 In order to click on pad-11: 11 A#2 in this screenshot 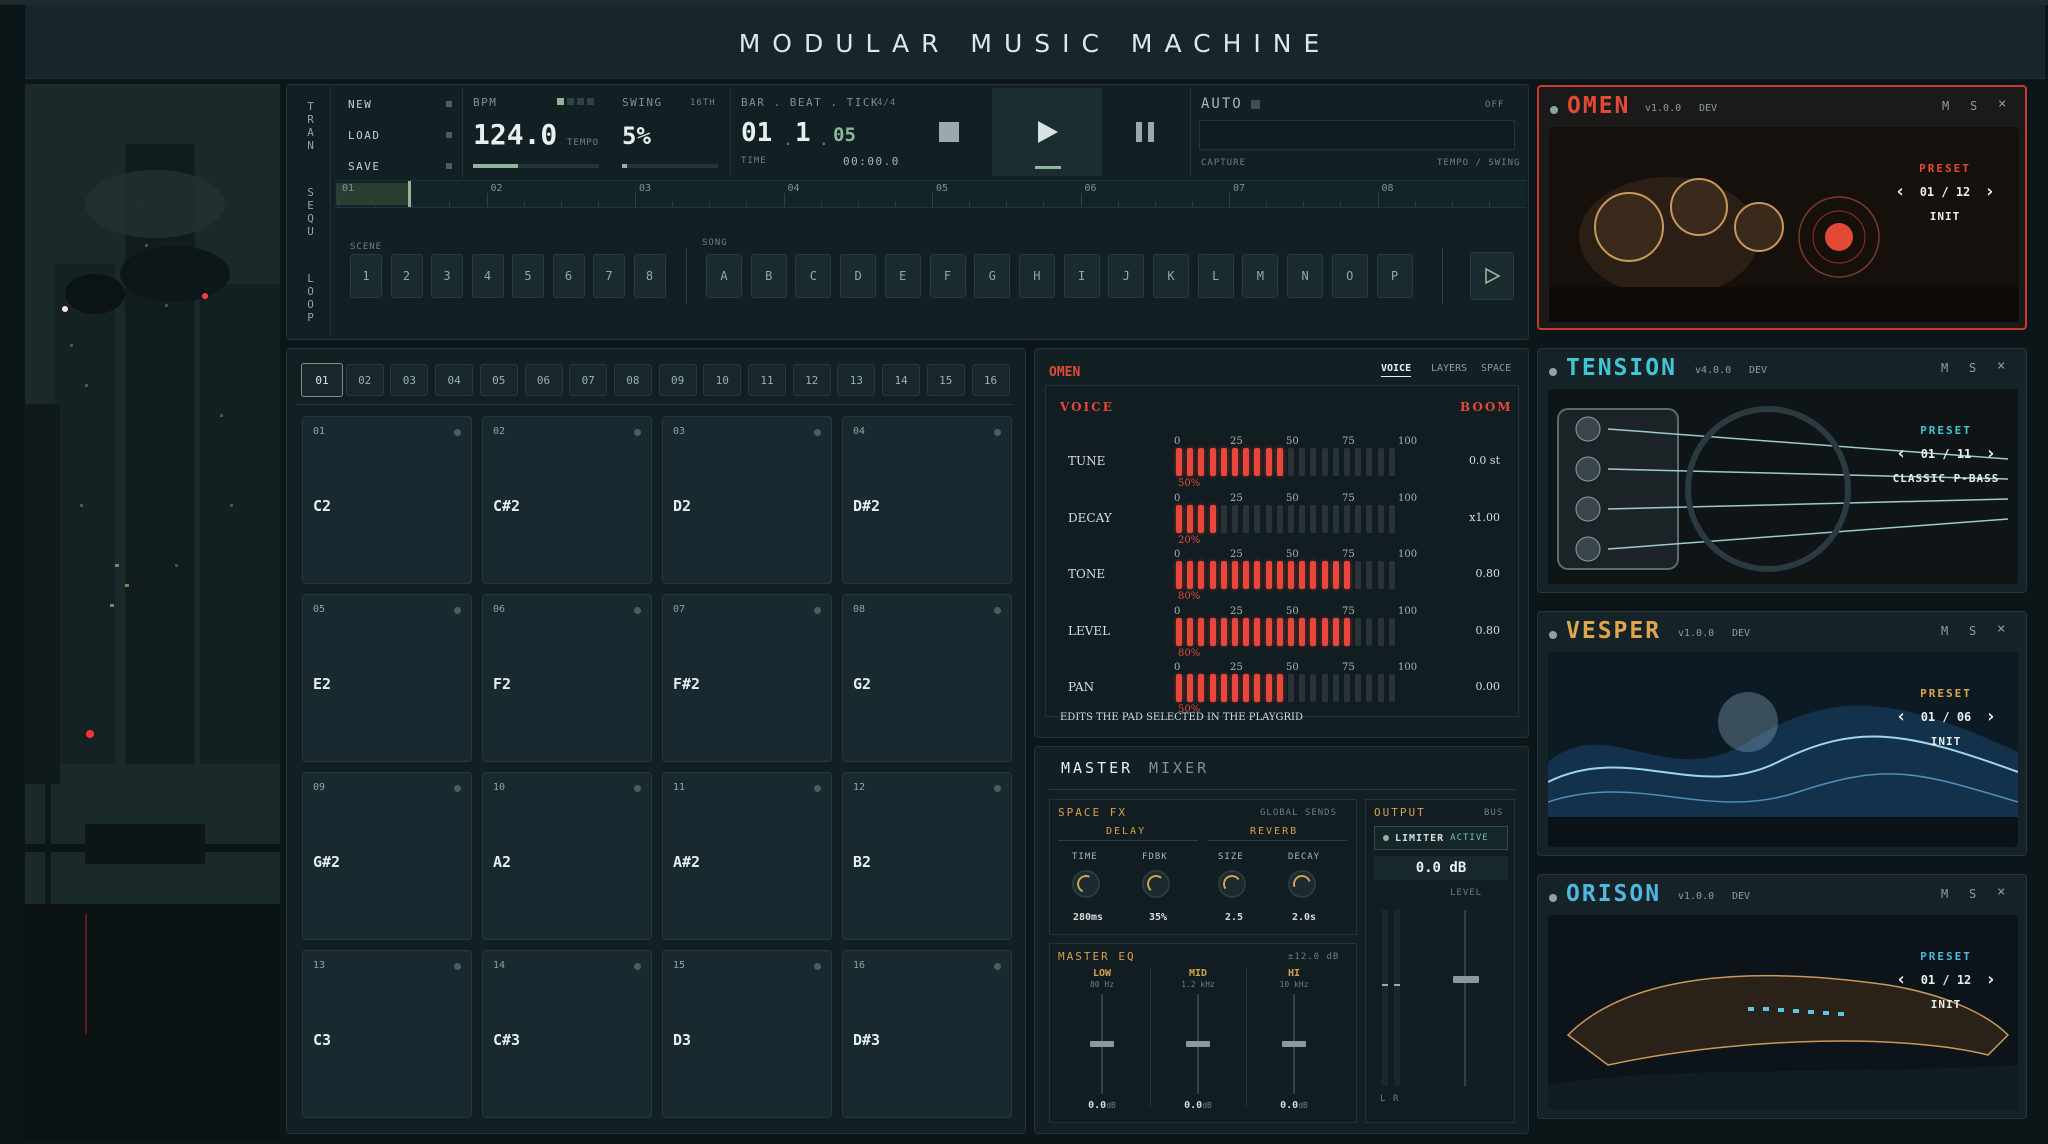, I will do `click(747, 856)`.